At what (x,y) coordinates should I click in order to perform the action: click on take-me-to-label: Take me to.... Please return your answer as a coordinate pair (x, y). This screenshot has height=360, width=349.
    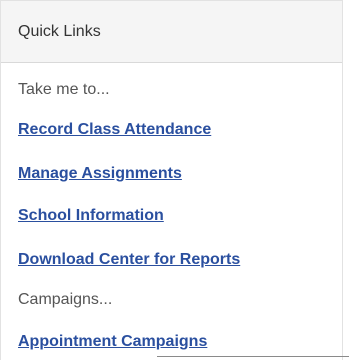
    Looking at the image, I should click on (64, 89).